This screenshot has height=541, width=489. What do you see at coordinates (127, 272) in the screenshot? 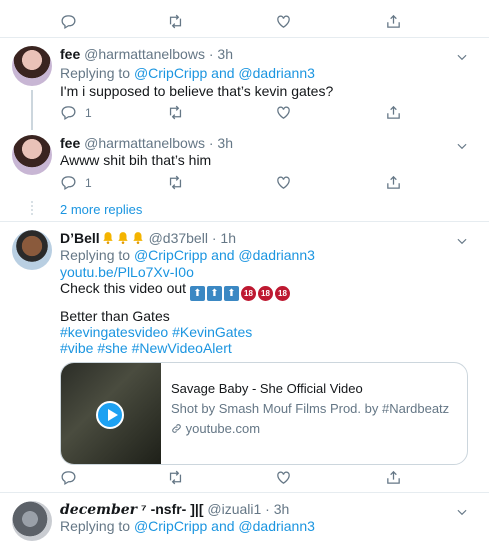
I see `video-link: youtu.be/PlLo7Xv-I0o` at bounding box center [127, 272].